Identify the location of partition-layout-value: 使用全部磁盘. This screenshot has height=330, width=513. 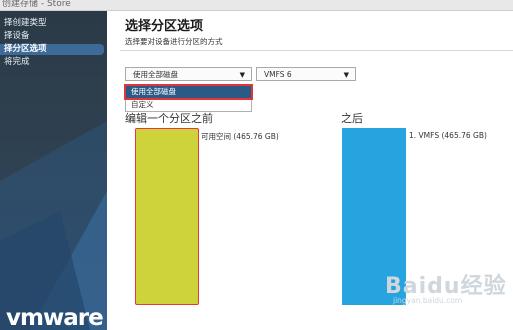
(155, 74).